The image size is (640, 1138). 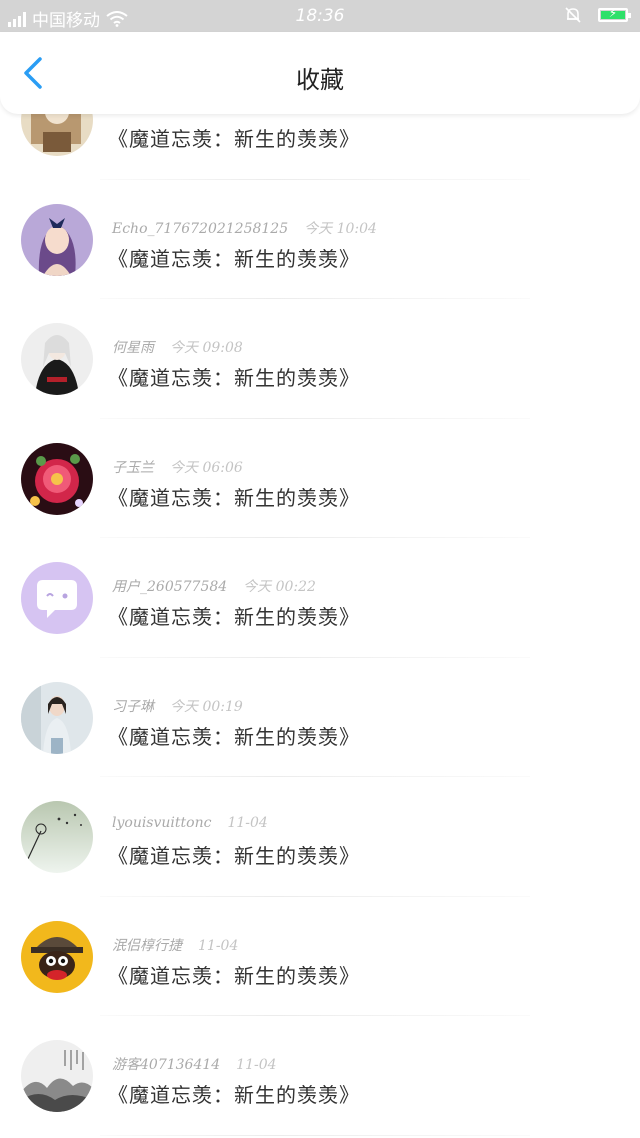 I want to click on list-item: 用户_260577584 今天 00:22 《魔道忘羡：新生的羡羡》, so click(x=320, y=598).